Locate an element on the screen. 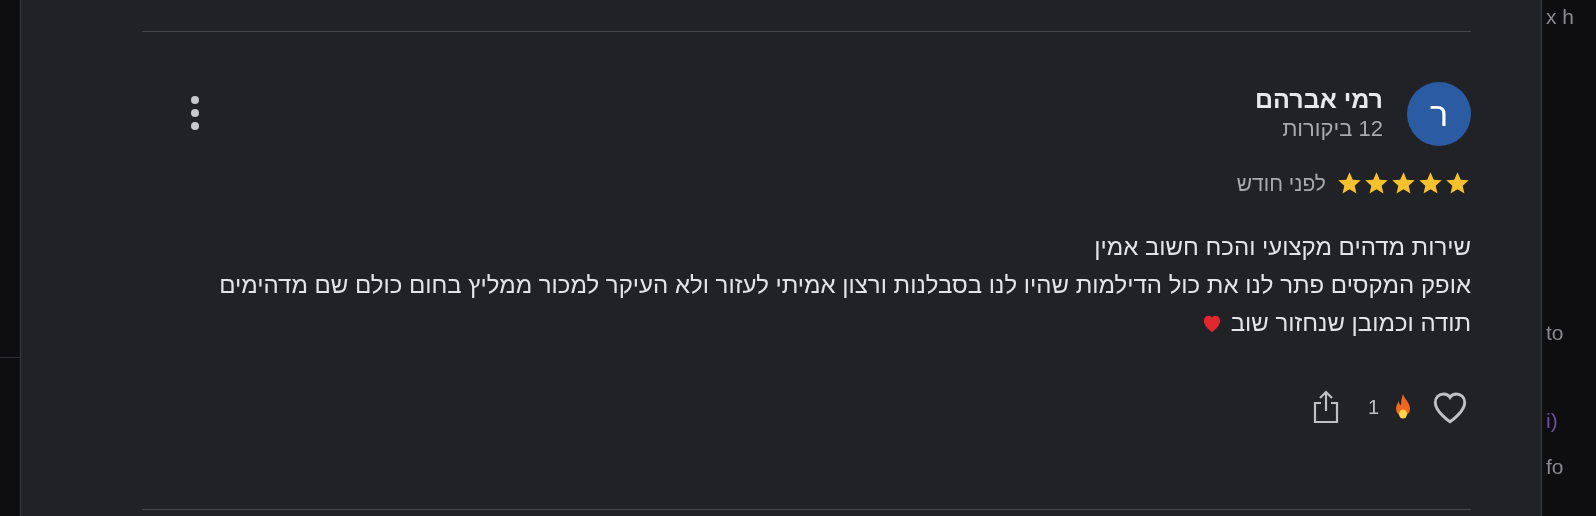  background-text: x h is located at coordinates (1560, 17).